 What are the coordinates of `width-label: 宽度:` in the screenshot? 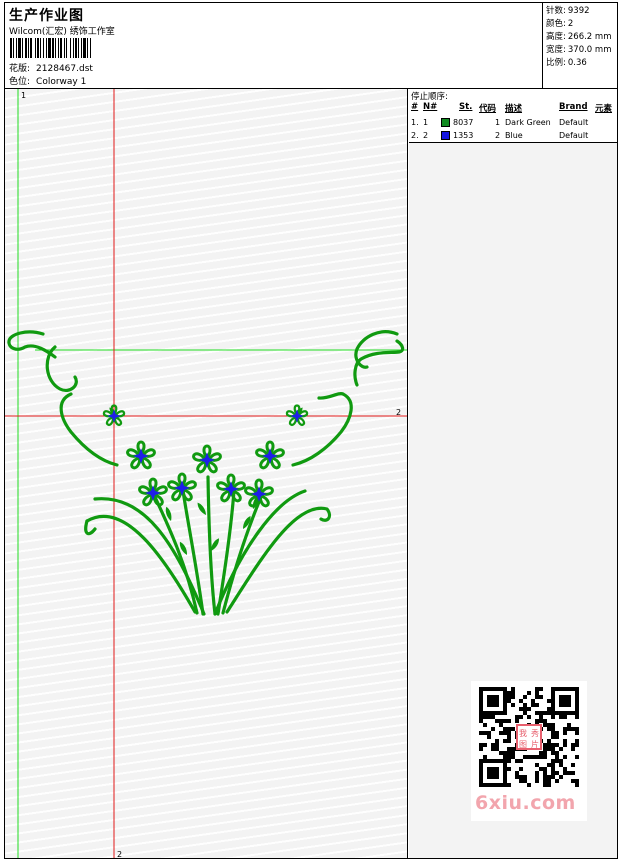 It's located at (556, 50).